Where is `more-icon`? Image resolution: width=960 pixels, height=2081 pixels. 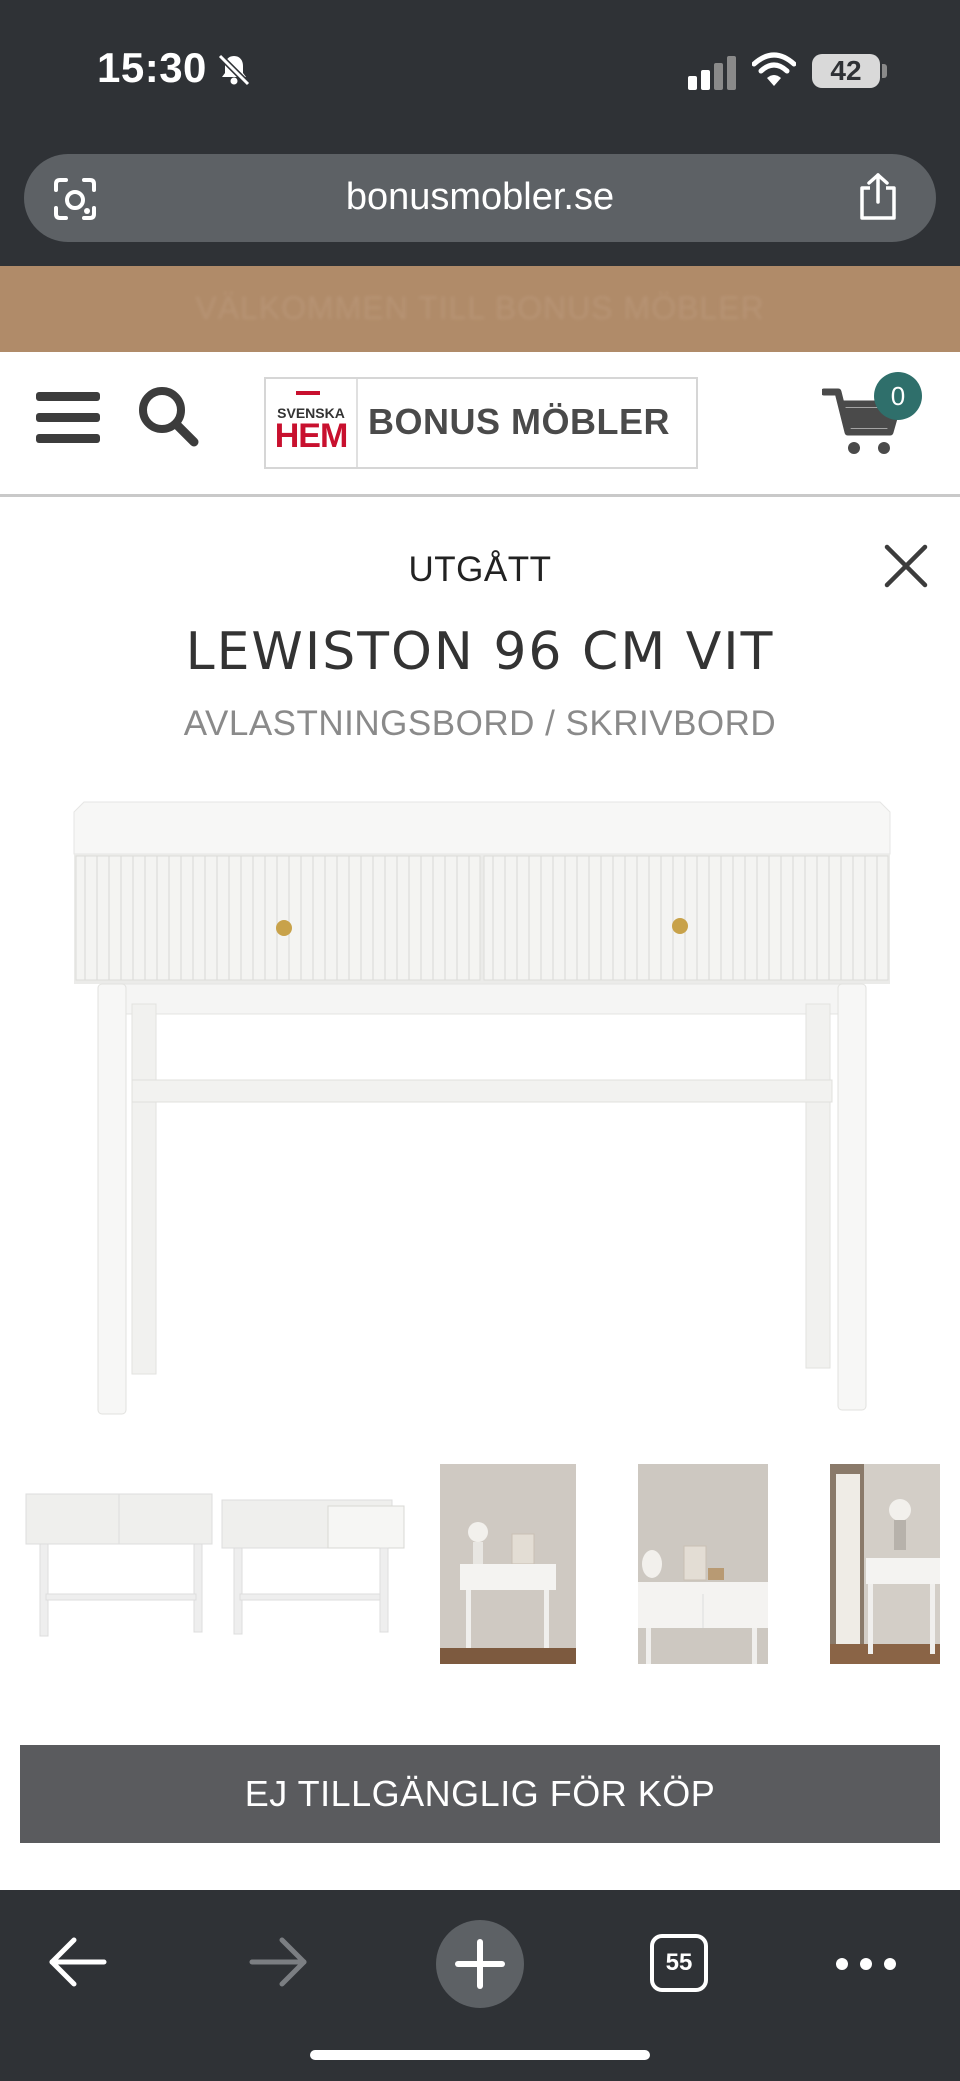 more-icon is located at coordinates (866, 1964).